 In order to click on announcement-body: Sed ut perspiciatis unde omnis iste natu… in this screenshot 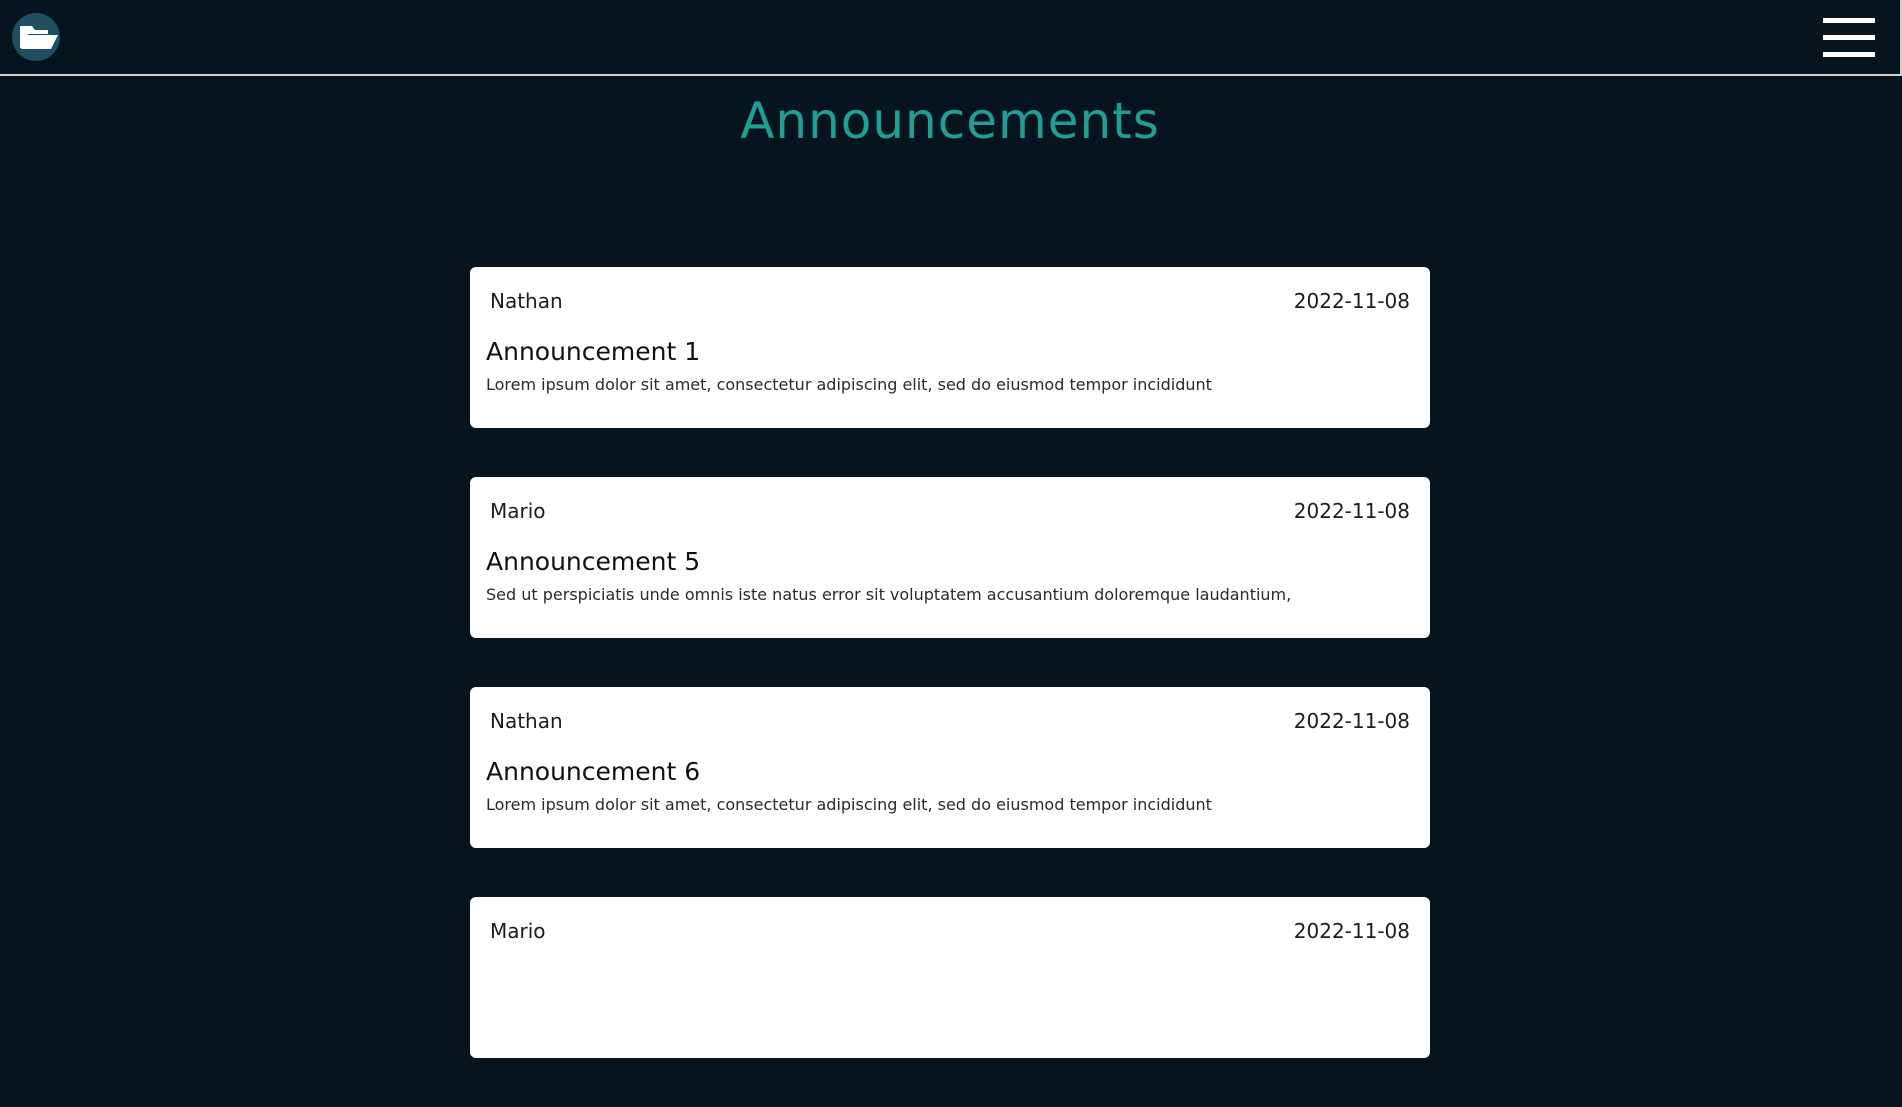, I will do `click(889, 594)`.